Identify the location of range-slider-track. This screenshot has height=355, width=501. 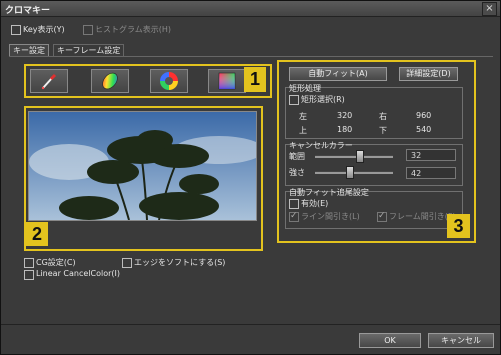
(354, 156).